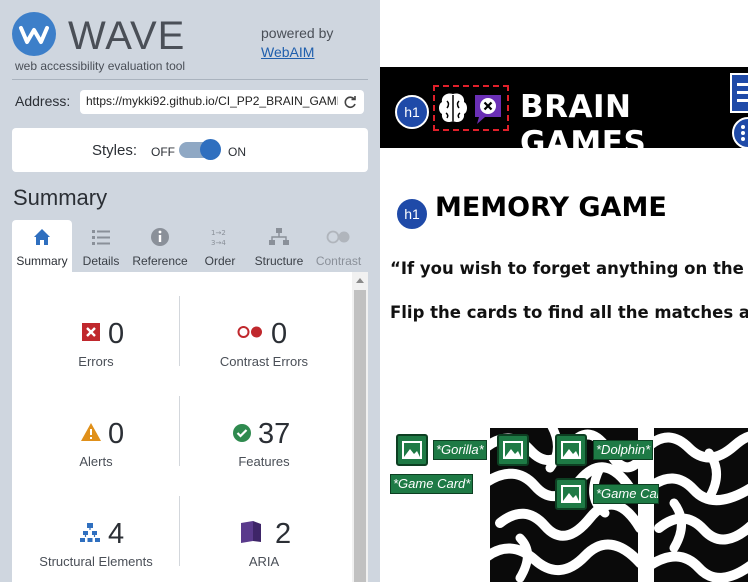 Image resolution: width=748 pixels, height=582 pixels. I want to click on scroll-up-arrow-icon, so click(360, 280).